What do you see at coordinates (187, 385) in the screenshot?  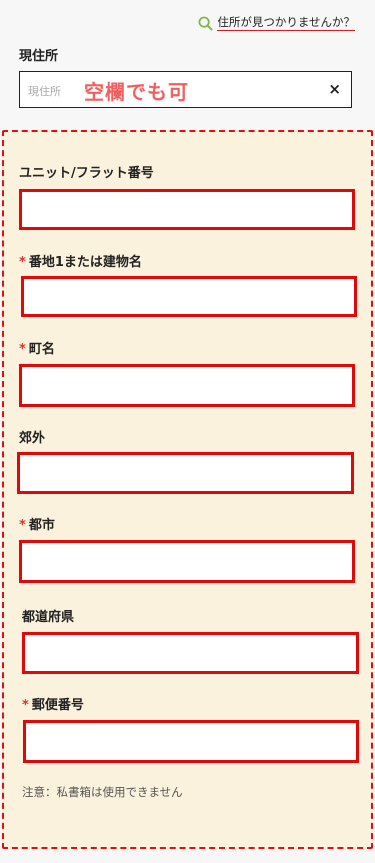 I see `town-input` at bounding box center [187, 385].